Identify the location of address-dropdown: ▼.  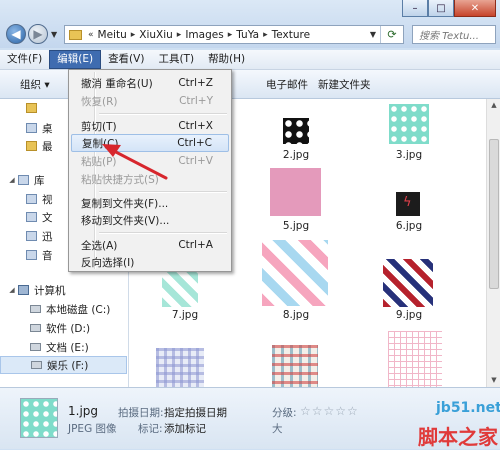
(373, 34).